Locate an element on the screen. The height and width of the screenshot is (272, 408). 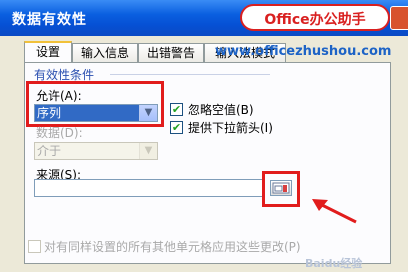
brand-text: Office办公助手 is located at coordinates (315, 20).